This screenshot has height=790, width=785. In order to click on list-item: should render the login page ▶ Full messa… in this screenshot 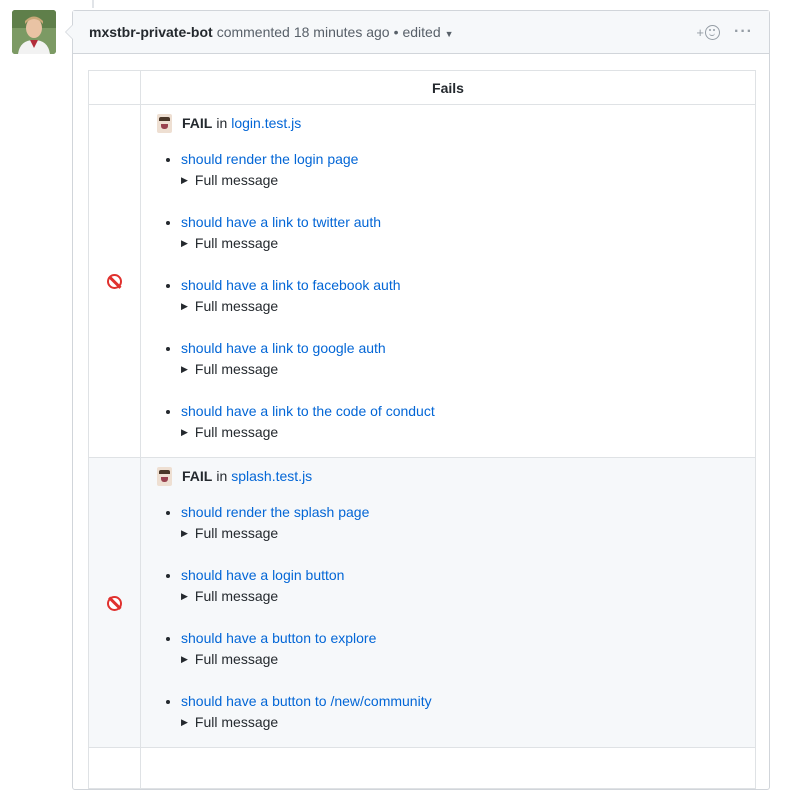, I will do `click(461, 170)`.